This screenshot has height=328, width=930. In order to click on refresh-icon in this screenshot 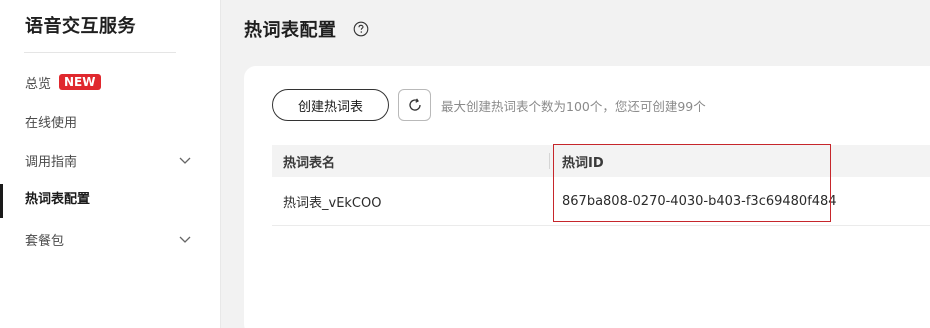, I will do `click(414, 104)`.